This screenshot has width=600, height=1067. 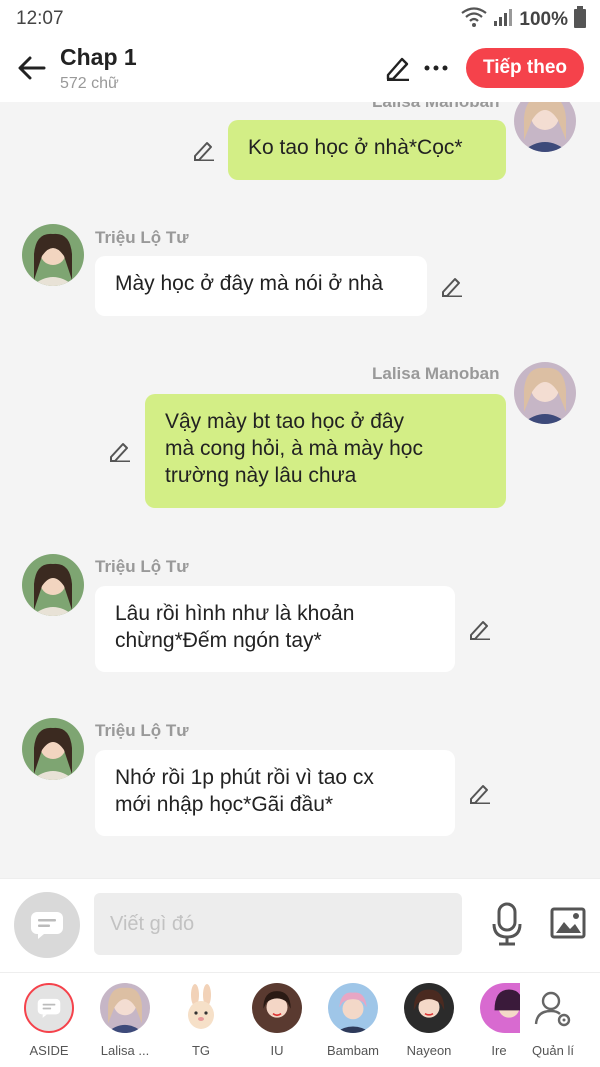 I want to click on bunny-icon, so click(x=201, y=1008).